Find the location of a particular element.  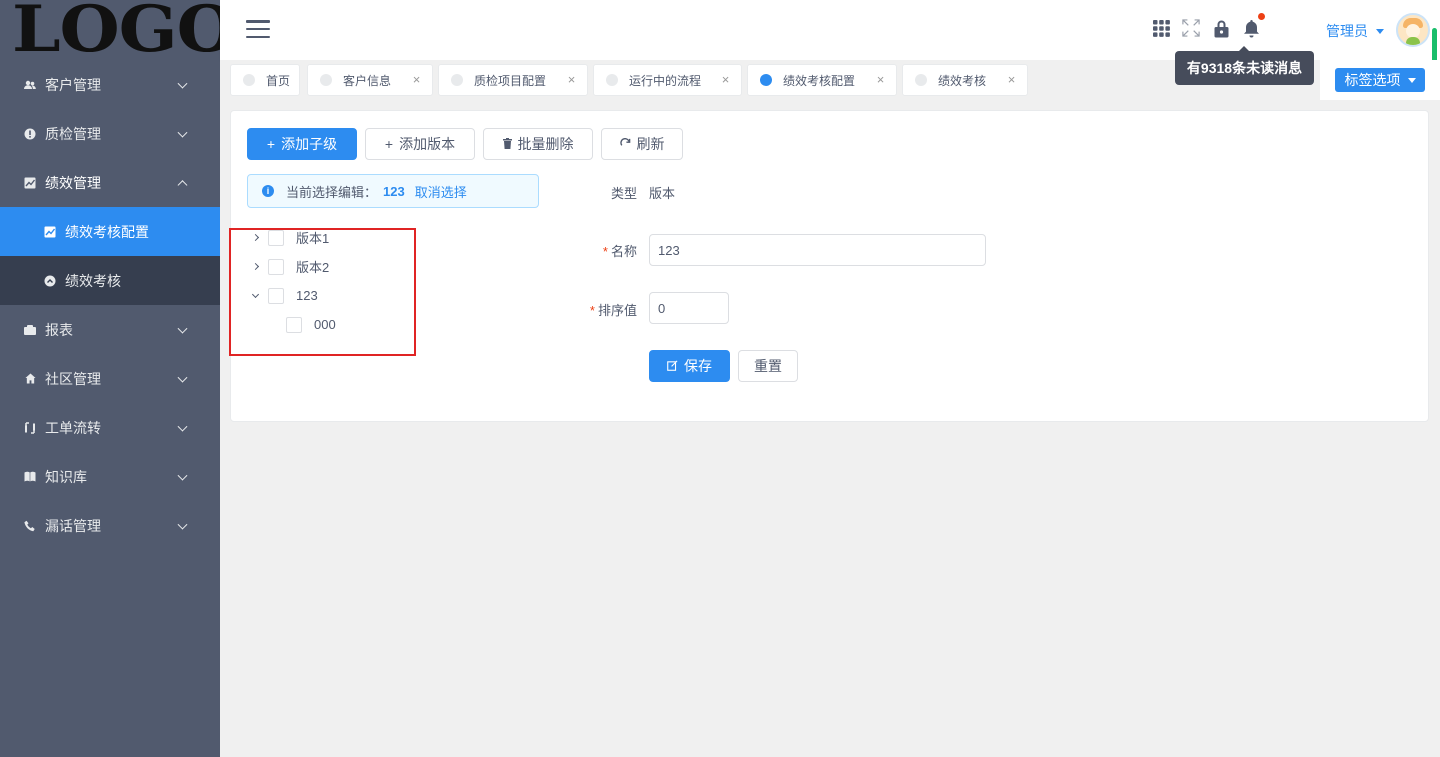

edit-icon is located at coordinates (672, 366).